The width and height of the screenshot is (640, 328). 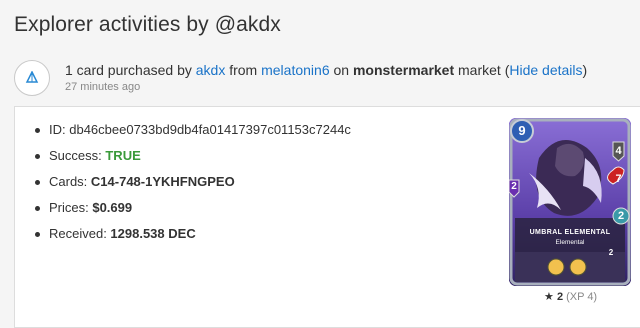 I want to click on detail-success: Success: TRUE, so click(x=191, y=160).